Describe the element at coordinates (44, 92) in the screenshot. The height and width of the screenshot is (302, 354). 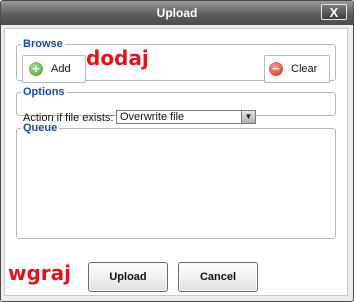
I see `options-legend: Options` at that location.